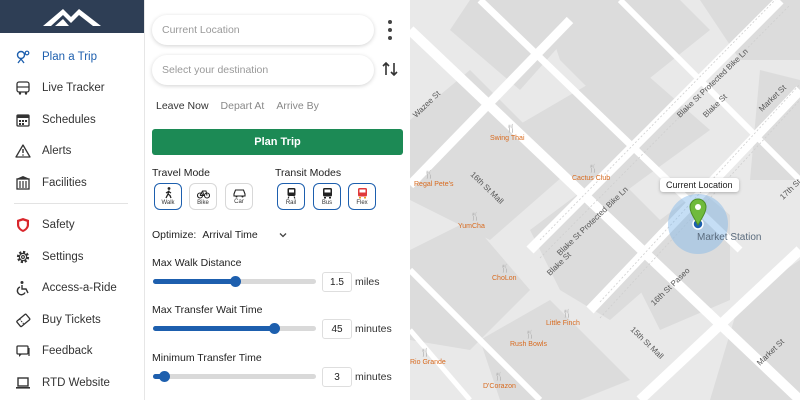  What do you see at coordinates (23, 225) in the screenshot?
I see `shield-icon` at bounding box center [23, 225].